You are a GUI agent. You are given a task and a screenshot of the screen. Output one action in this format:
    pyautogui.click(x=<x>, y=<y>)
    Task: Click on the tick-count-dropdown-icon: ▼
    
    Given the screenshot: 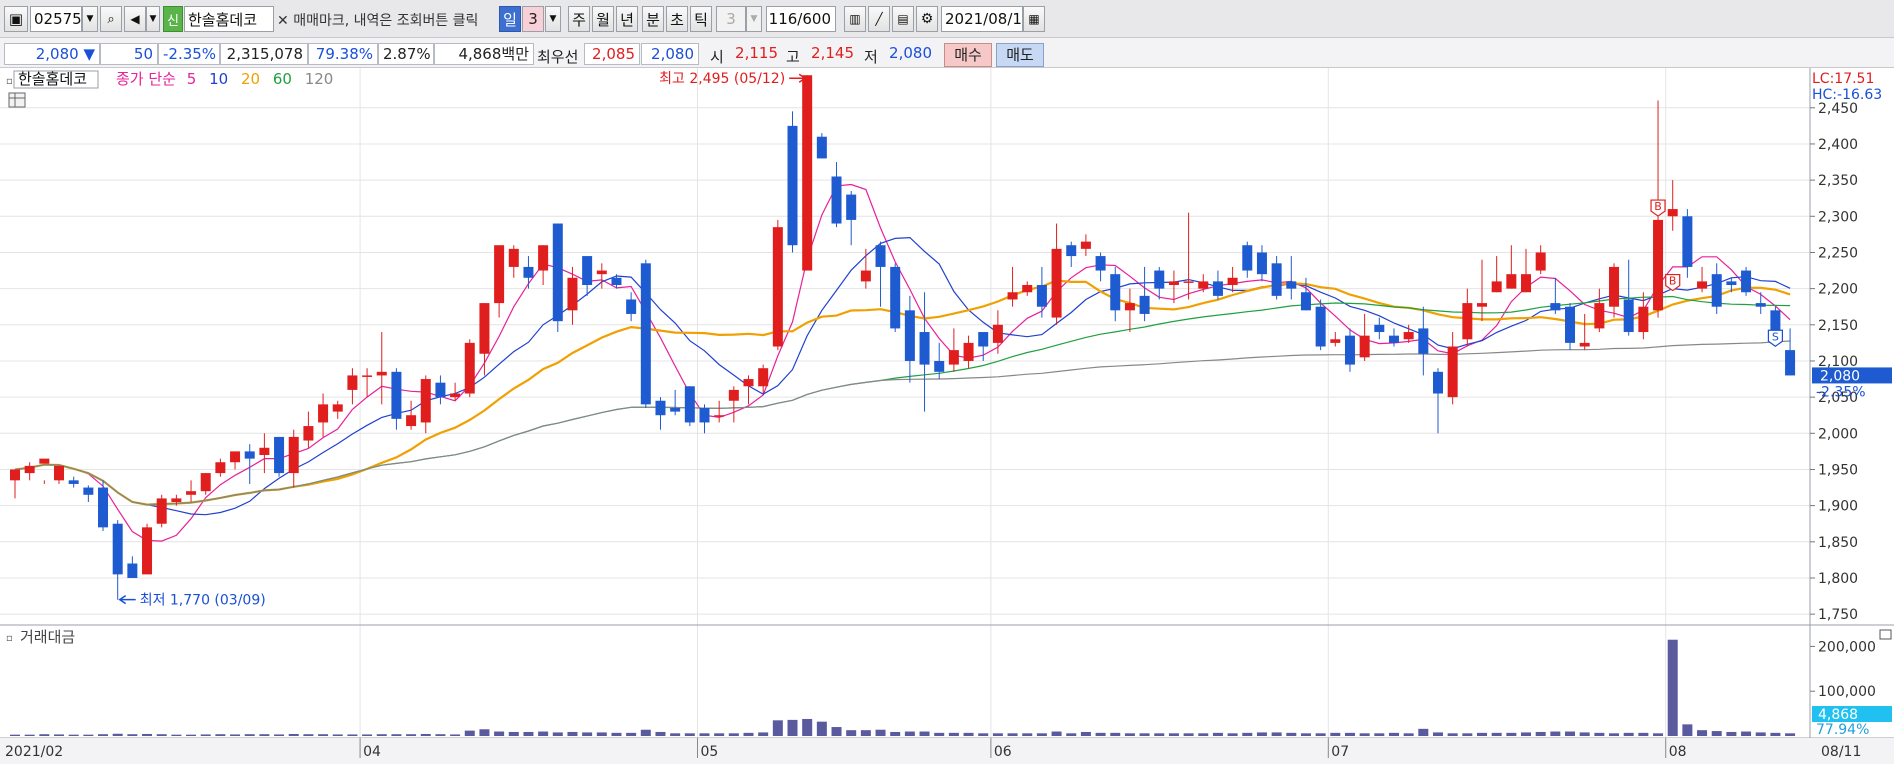 What is the action you would take?
    pyautogui.click(x=754, y=19)
    